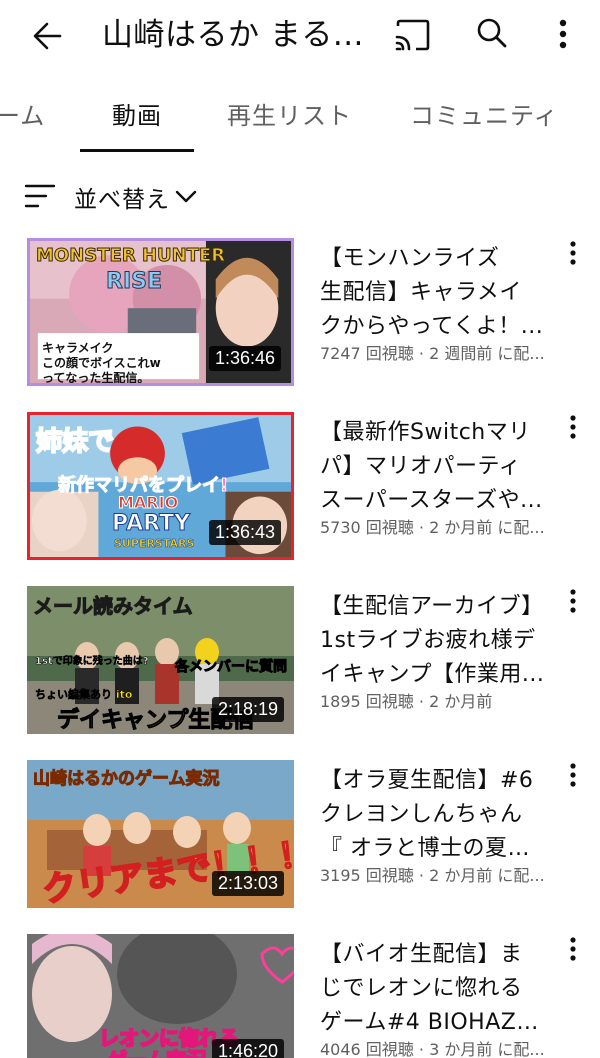 This screenshot has height=1058, width=600. I want to click on thumb-caption: メール読みタイム, so click(113, 606).